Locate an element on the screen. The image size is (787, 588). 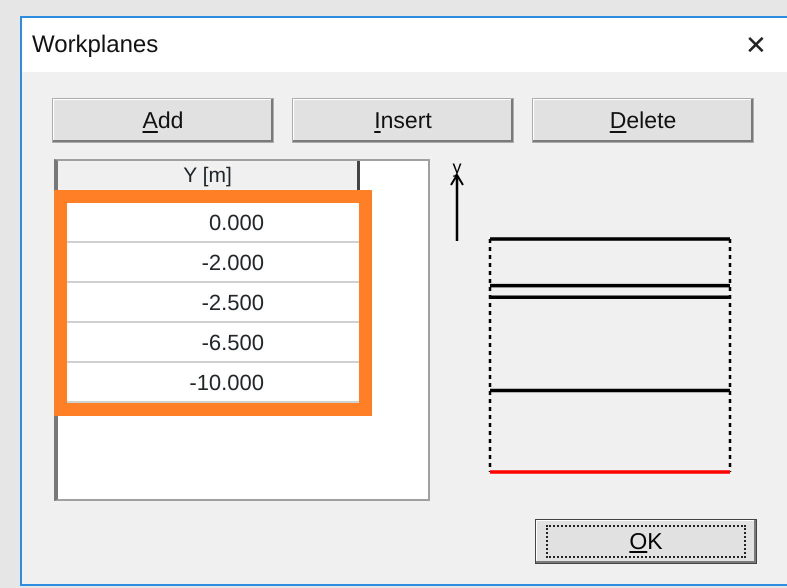
table-cell: -2.000 is located at coordinates (209, 263).